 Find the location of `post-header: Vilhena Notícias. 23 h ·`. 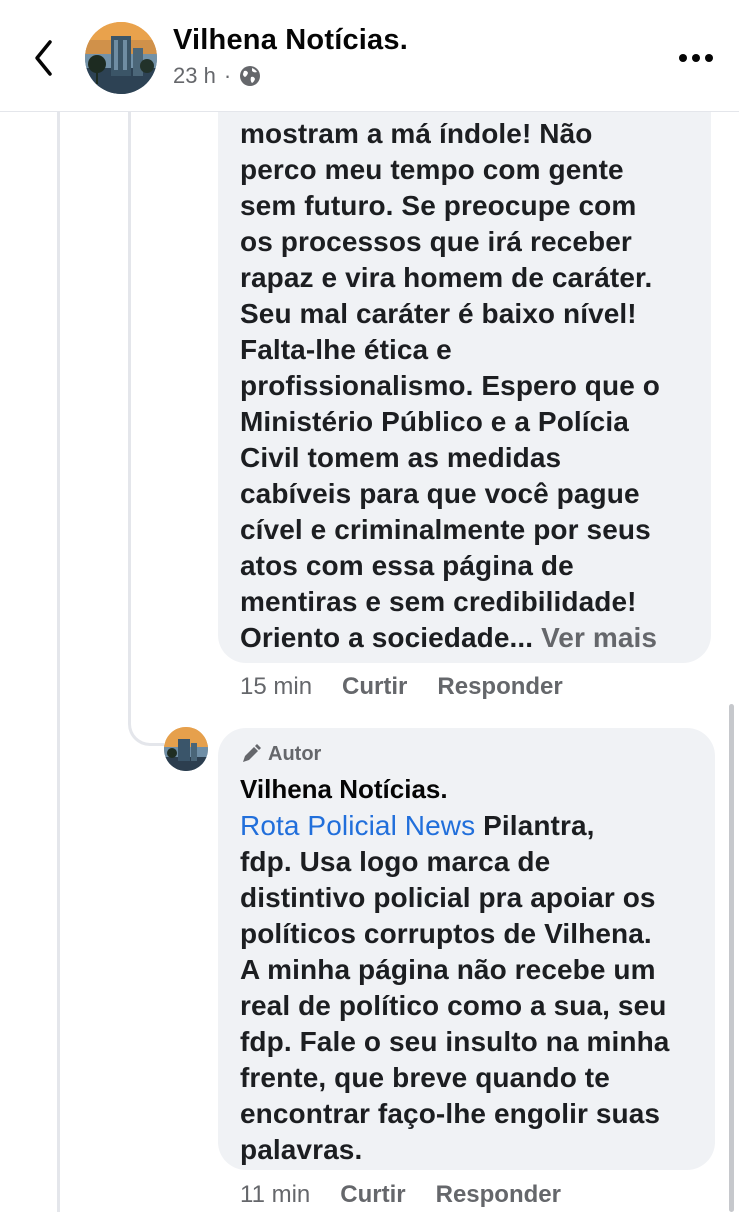

post-header: Vilhena Notícias. 23 h · is located at coordinates (369, 56).